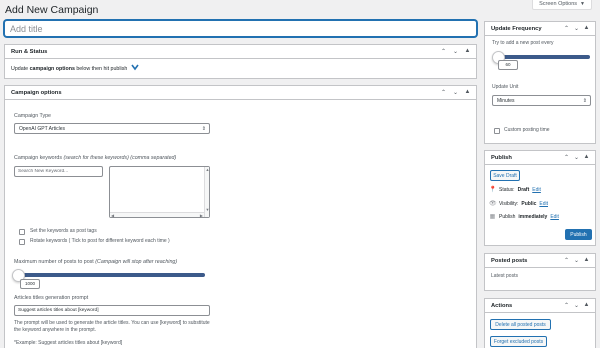  I want to click on textarea-hscrollbar: ◀ ▶, so click(157, 215).